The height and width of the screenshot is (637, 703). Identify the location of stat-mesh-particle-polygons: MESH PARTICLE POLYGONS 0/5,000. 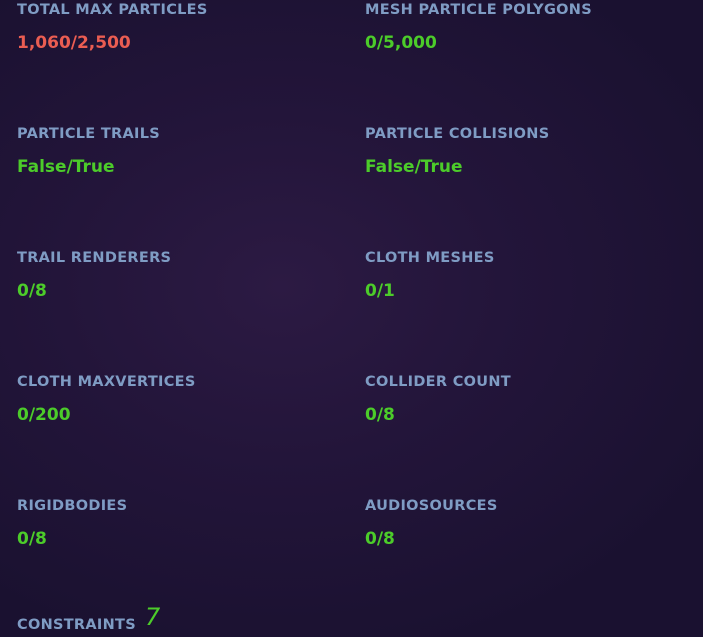
(478, 27).